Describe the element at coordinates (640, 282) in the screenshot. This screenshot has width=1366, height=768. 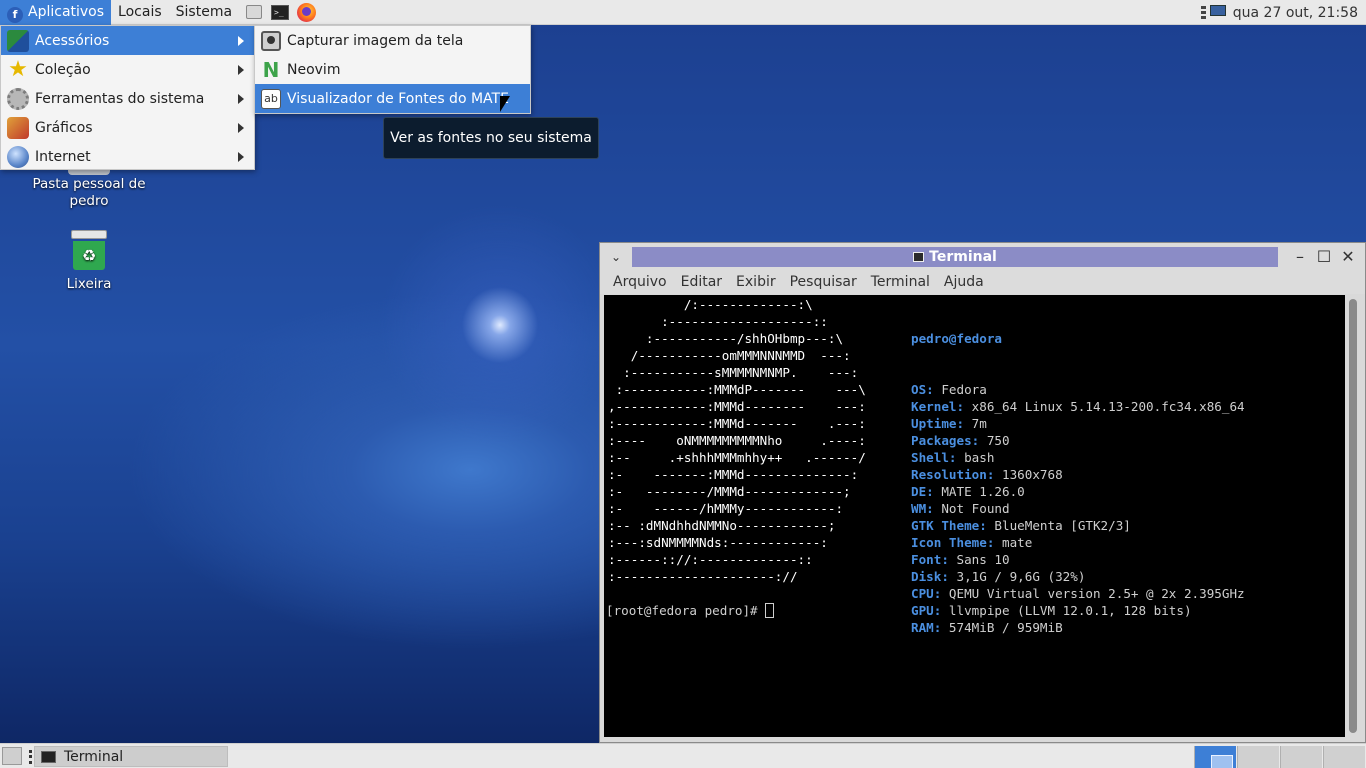
I see `menu-arquivo: Arquivo` at that location.